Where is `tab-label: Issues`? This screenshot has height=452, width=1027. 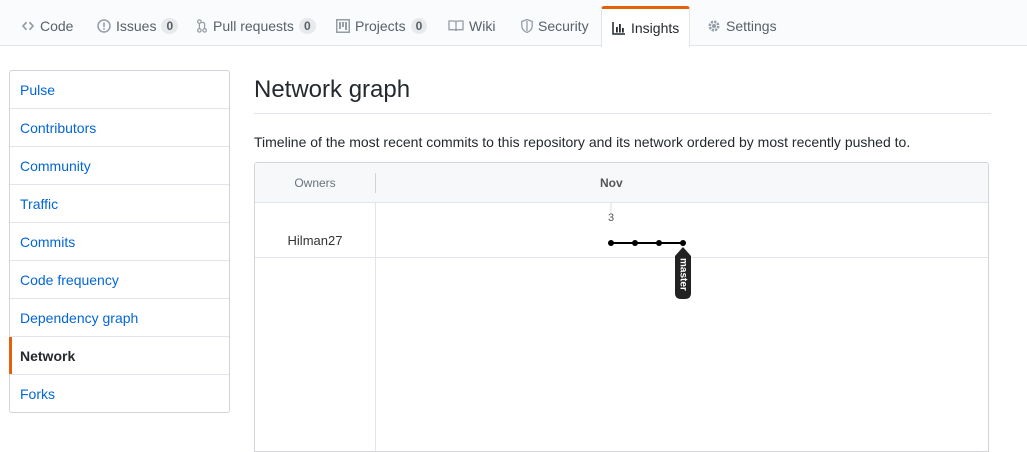
tab-label: Issues is located at coordinates (136, 26).